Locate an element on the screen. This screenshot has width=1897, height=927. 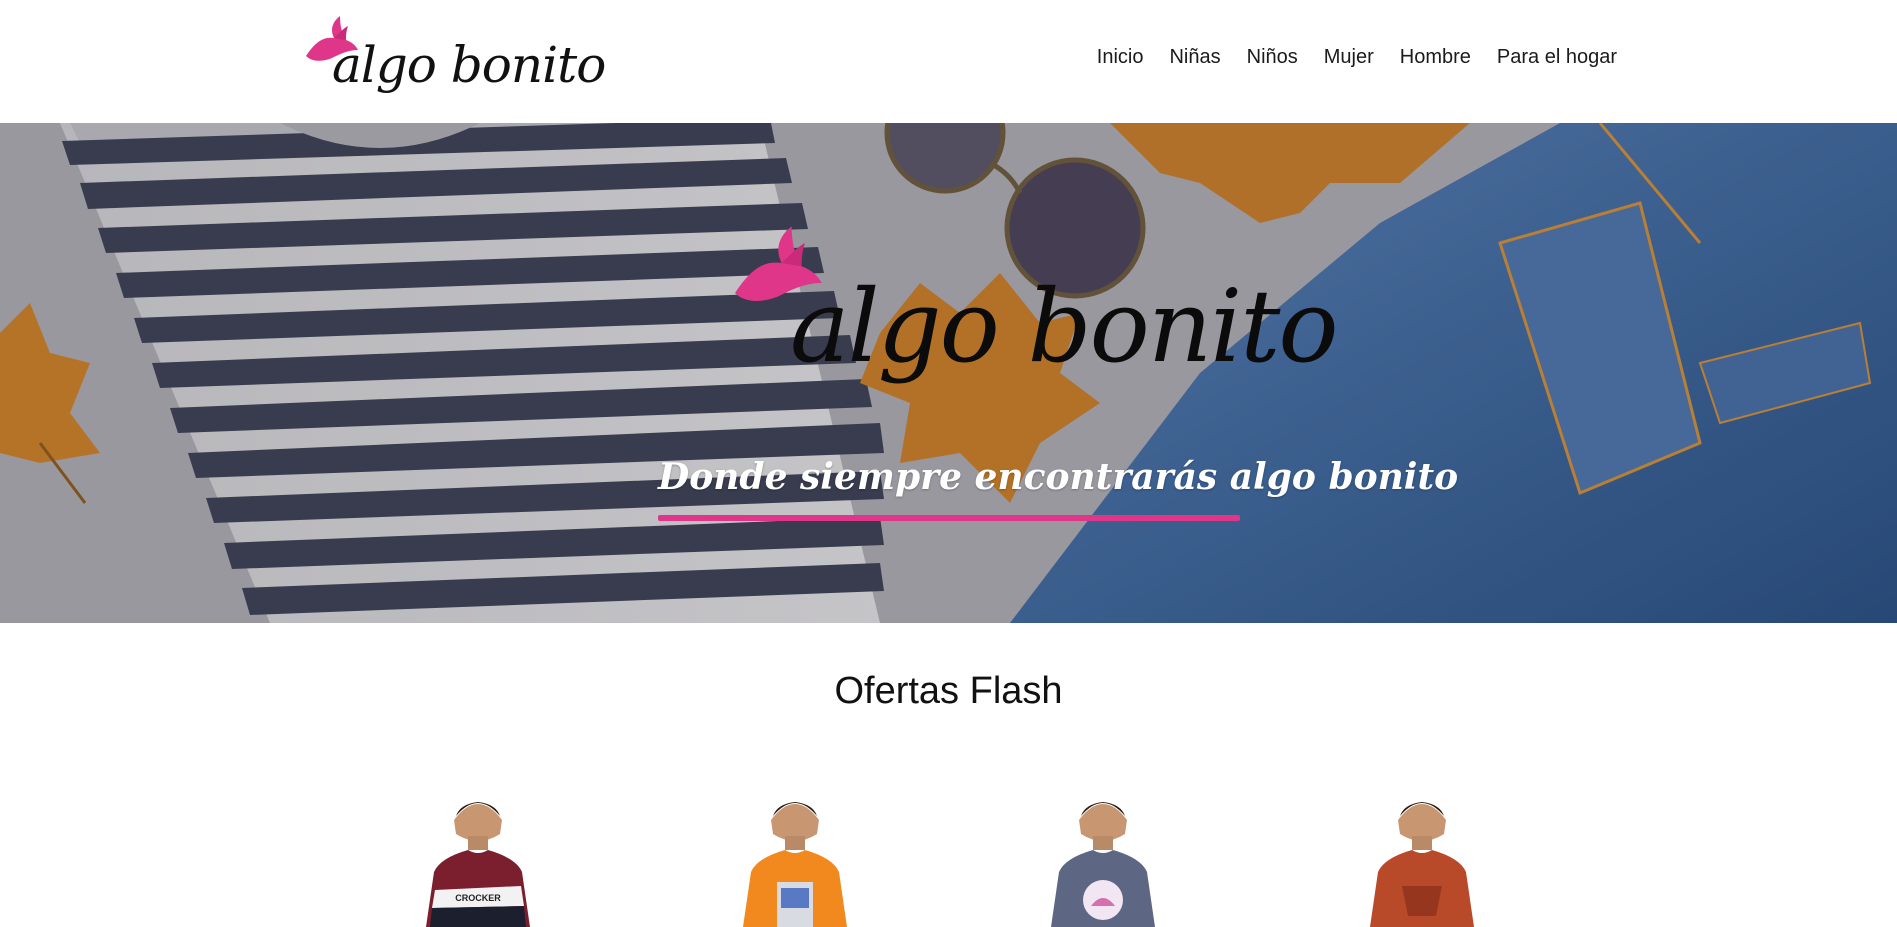
logo-wordmark: algo bonito is located at coordinates (469, 65).